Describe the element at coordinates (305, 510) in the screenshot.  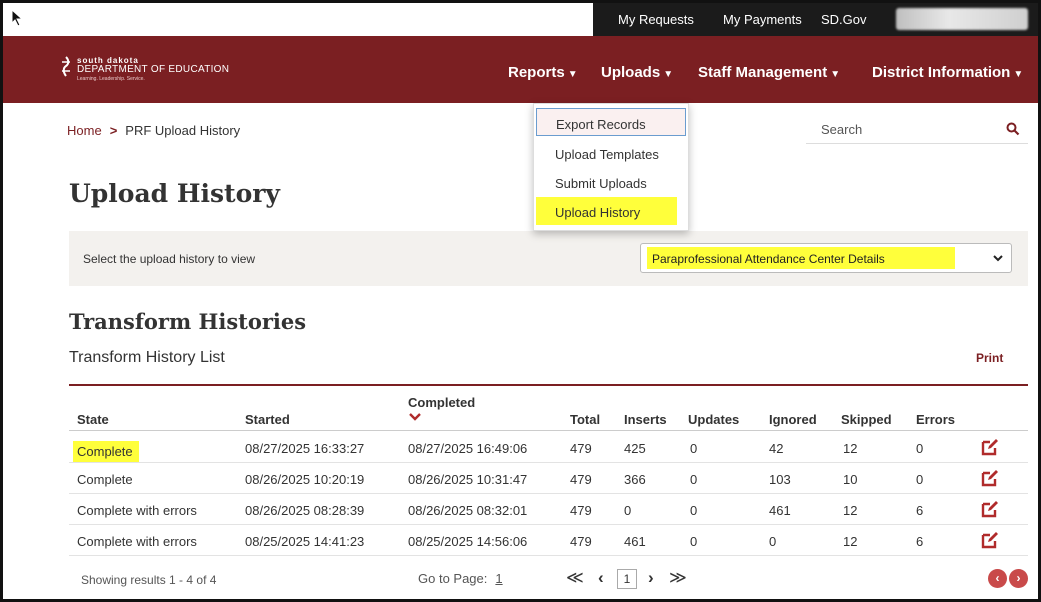
I see `cell-started: 08/26/2025 08:28:39` at that location.